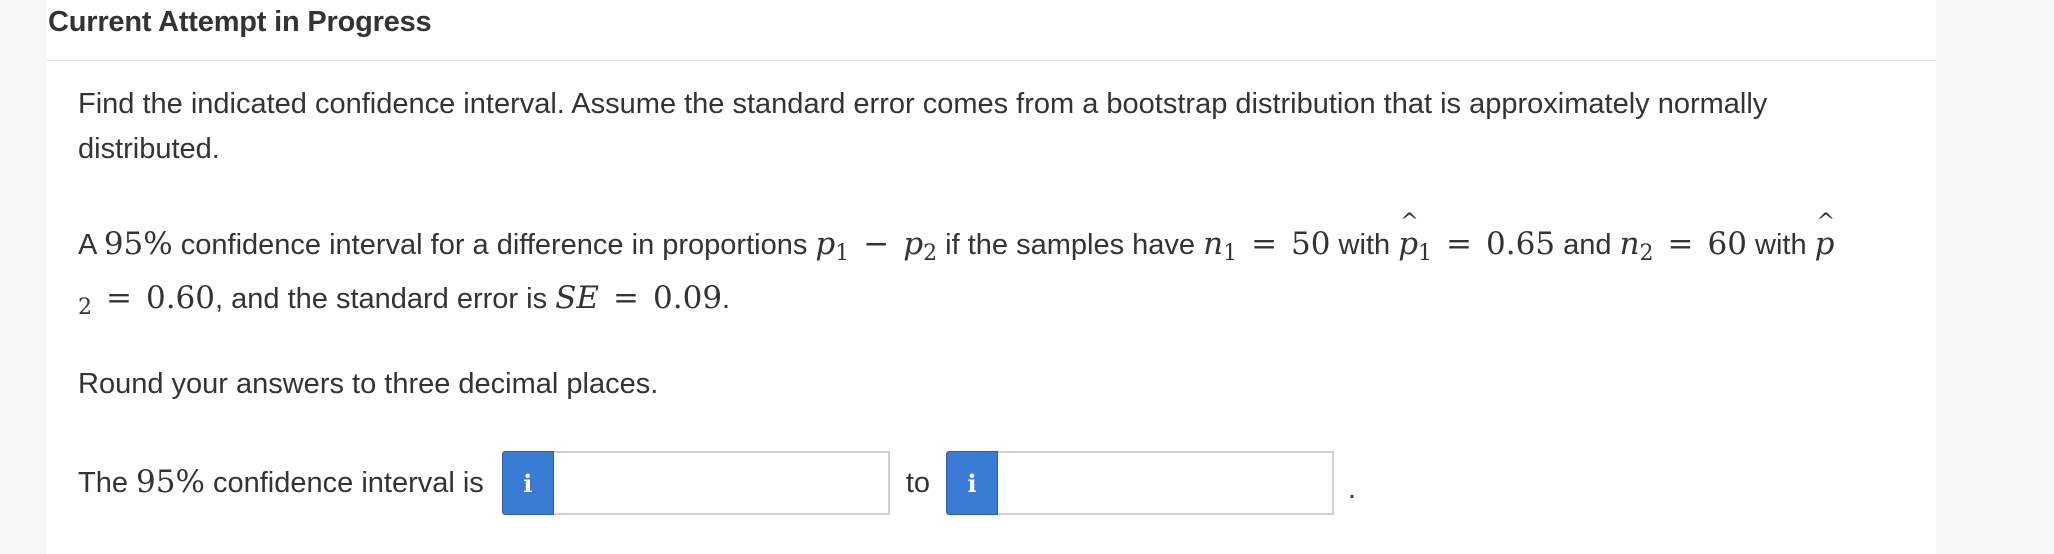 The height and width of the screenshot is (554, 2054). What do you see at coordinates (721, 483) in the screenshot?
I see `lower-bound-input` at bounding box center [721, 483].